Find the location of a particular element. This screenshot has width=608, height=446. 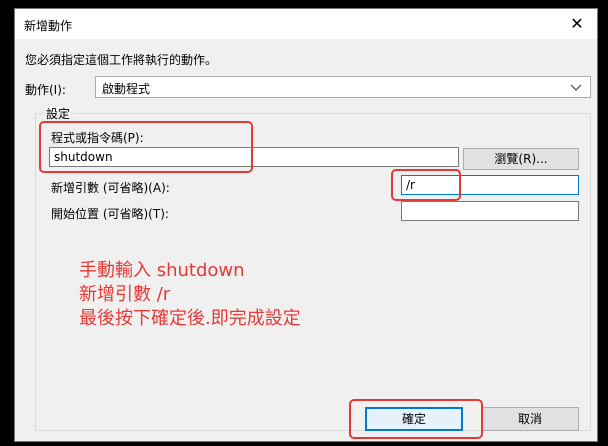

highlight-box-ok is located at coordinates (416, 419).